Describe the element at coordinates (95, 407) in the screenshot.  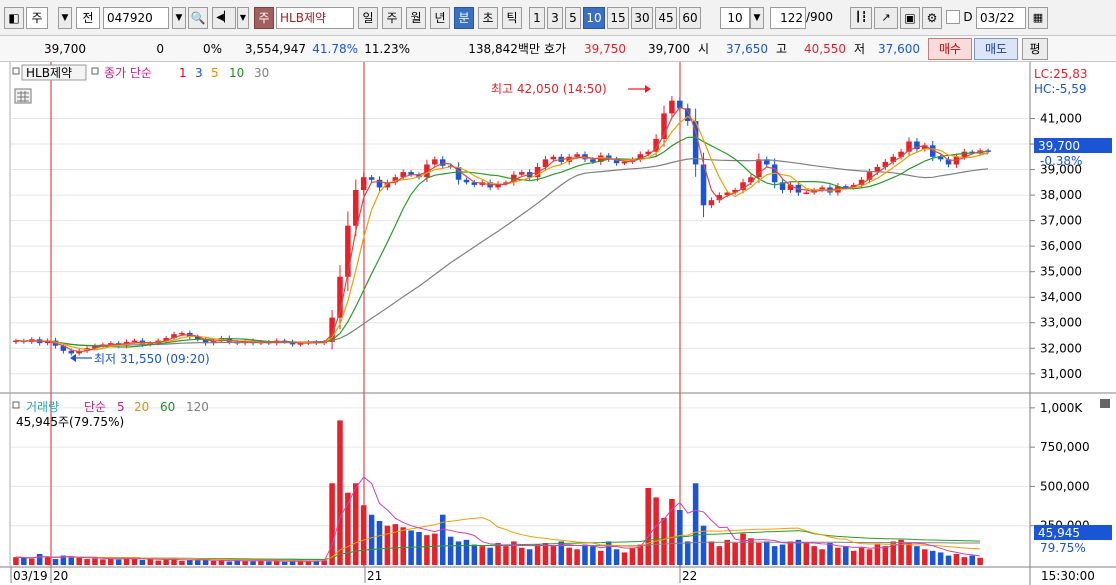
I see `volume-ma-label: 단순` at that location.